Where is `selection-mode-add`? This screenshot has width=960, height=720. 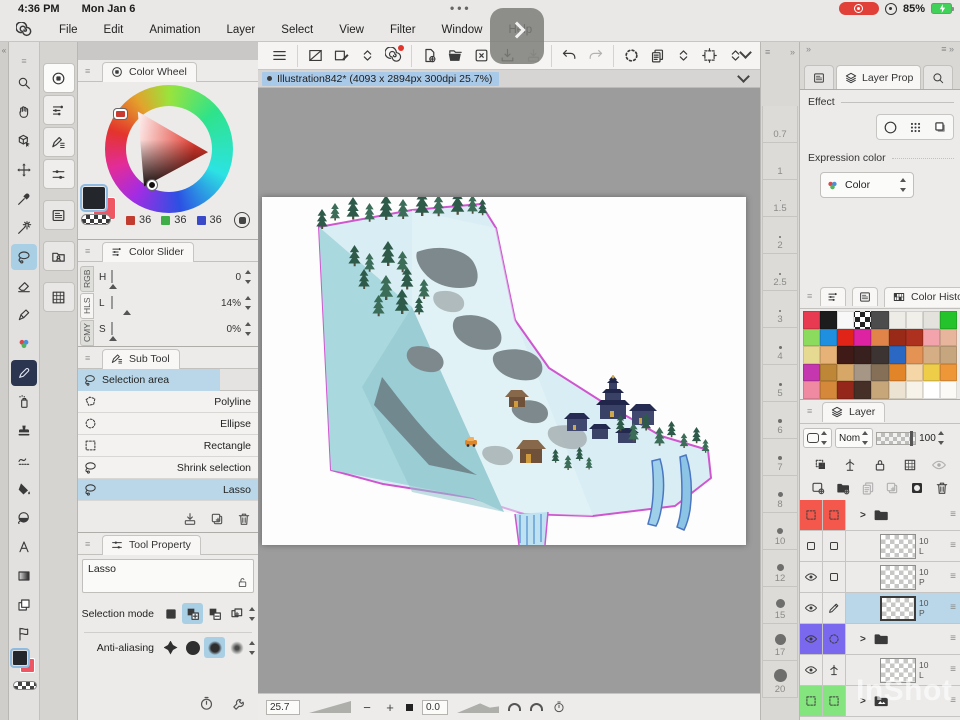
selection-mode-add is located at coordinates (192, 613).